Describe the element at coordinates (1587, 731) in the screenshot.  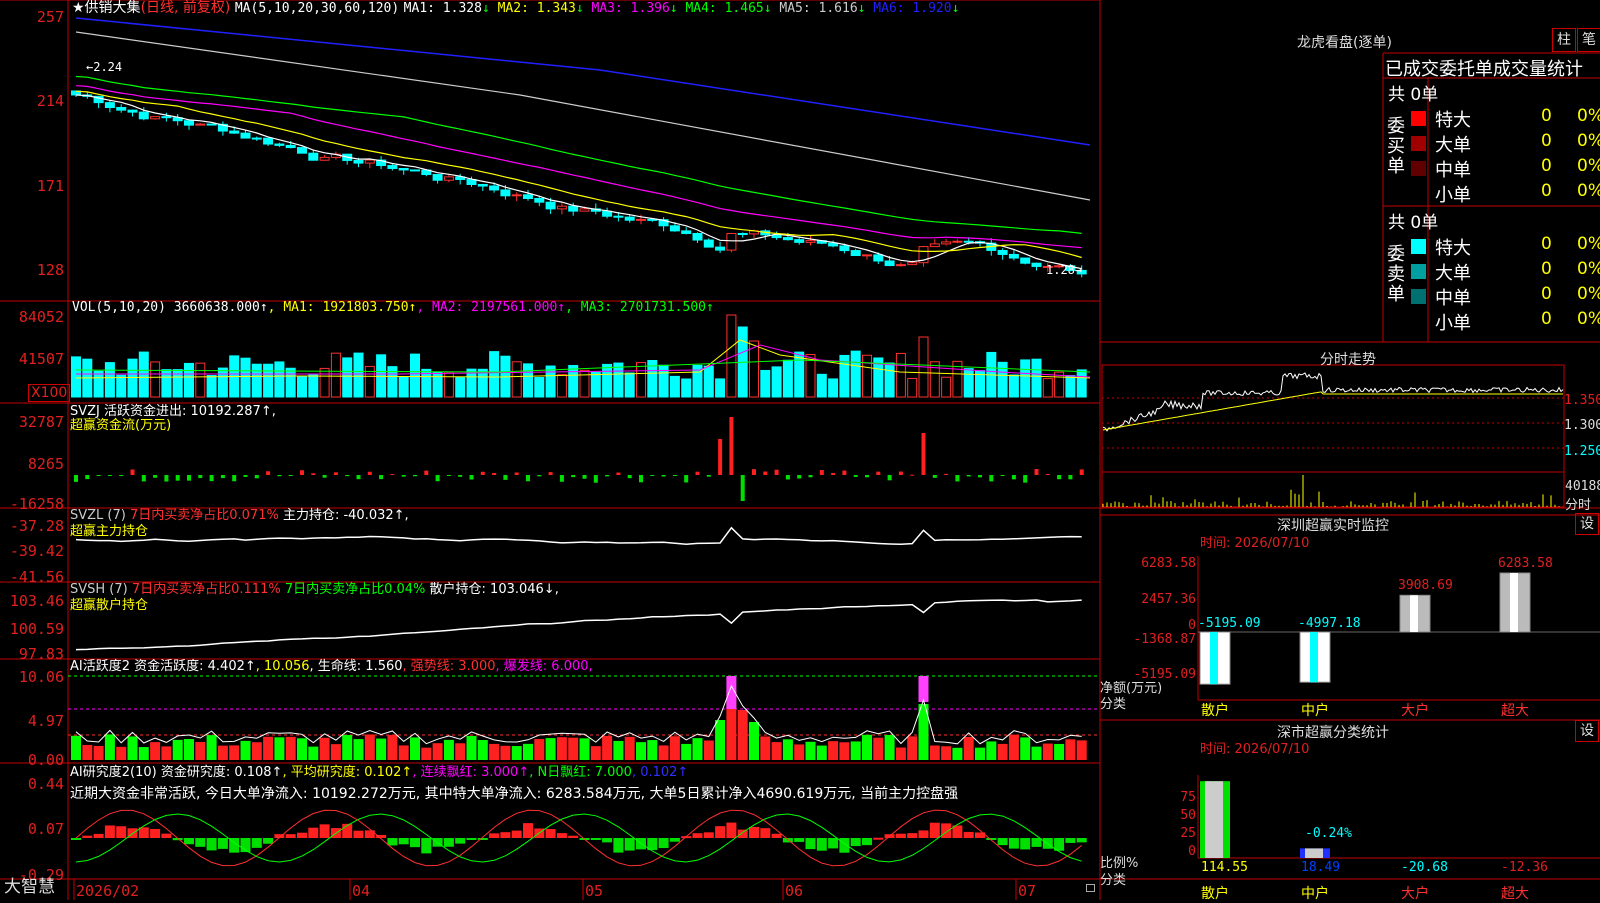
I see `sz-class-settings-button: 设` at that location.